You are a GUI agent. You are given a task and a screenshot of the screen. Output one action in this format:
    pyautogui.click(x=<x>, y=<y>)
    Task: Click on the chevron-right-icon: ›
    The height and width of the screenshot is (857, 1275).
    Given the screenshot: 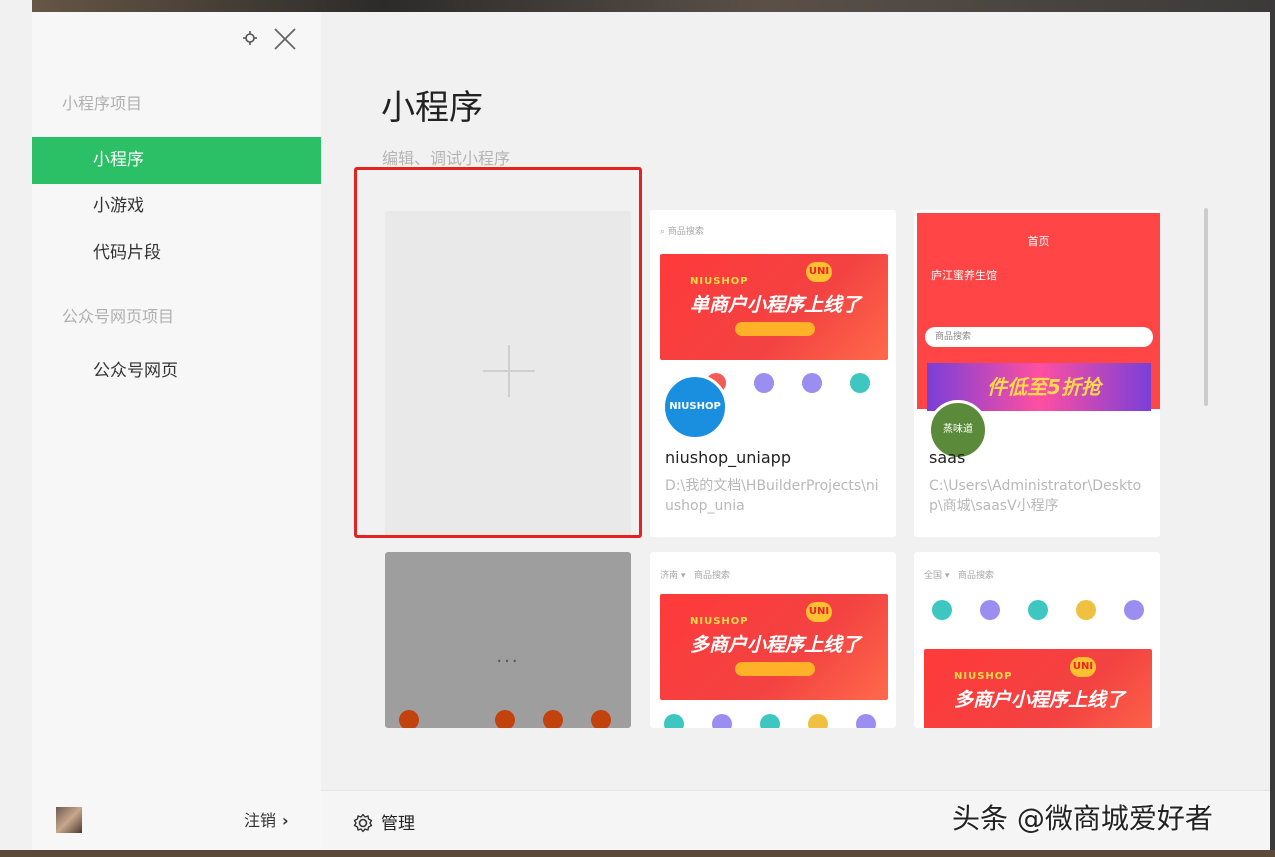 What is the action you would take?
    pyautogui.click(x=285, y=820)
    